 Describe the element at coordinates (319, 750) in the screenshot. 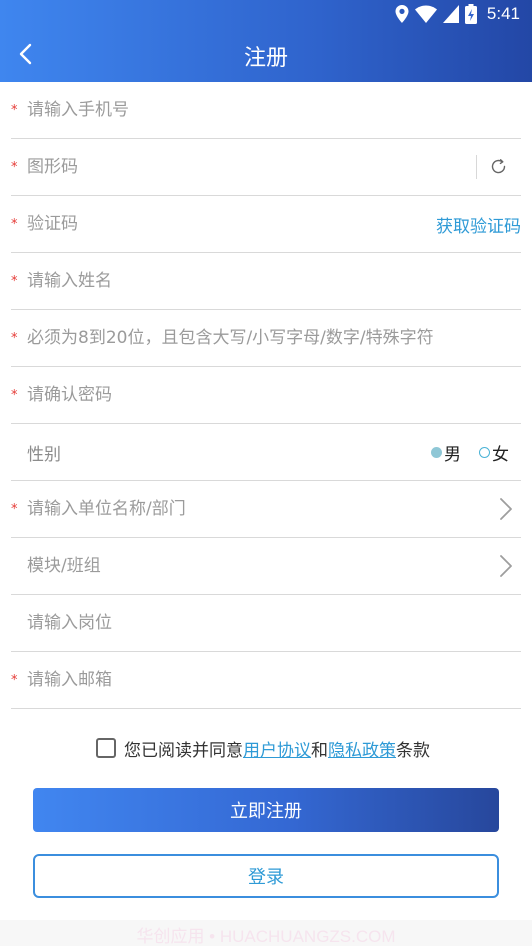

I see `agreement-and: 和` at that location.